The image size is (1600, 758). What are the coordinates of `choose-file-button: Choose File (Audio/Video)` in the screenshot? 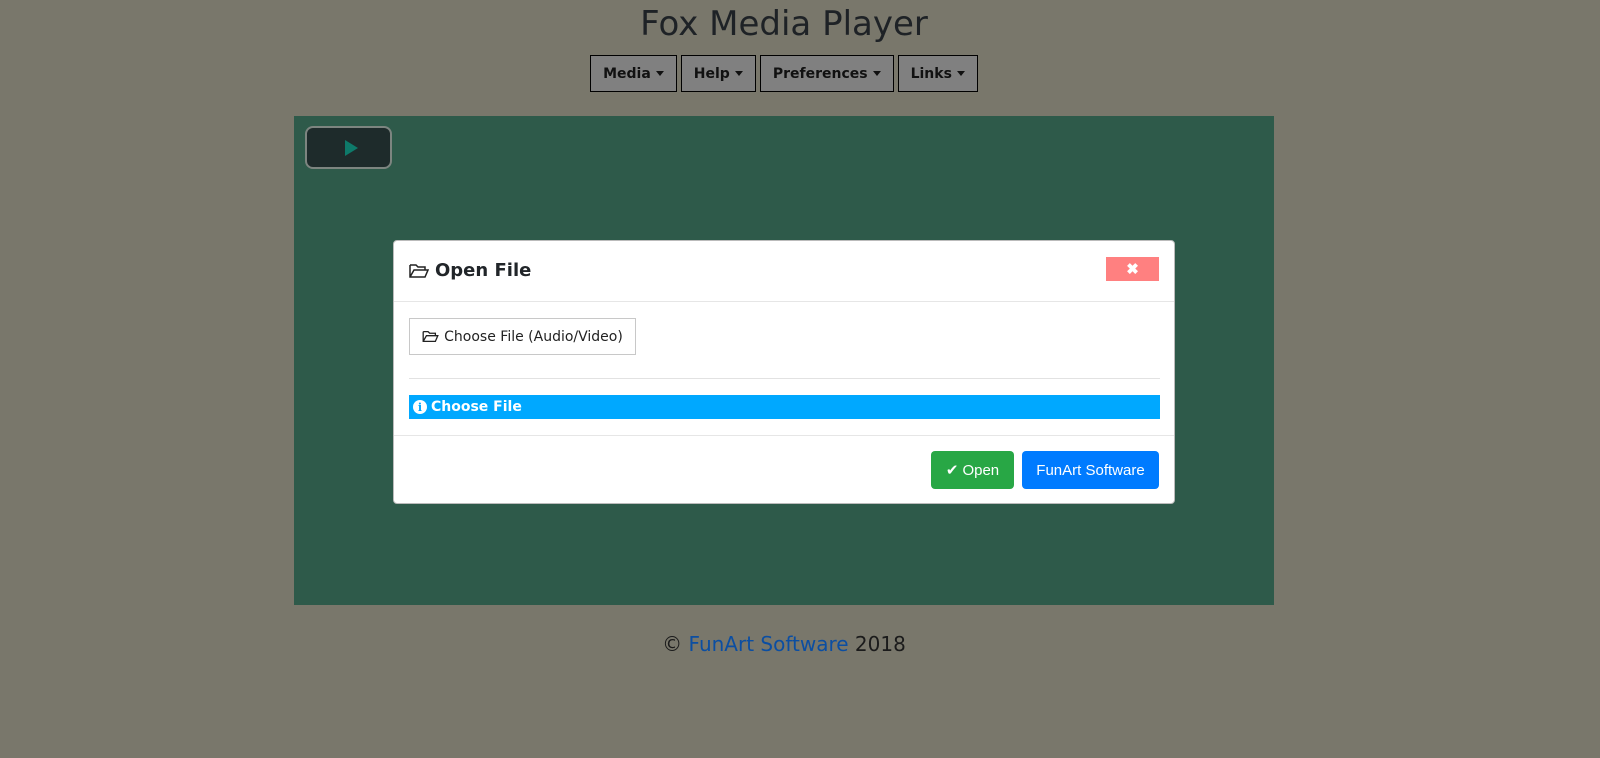 It's located at (522, 336).